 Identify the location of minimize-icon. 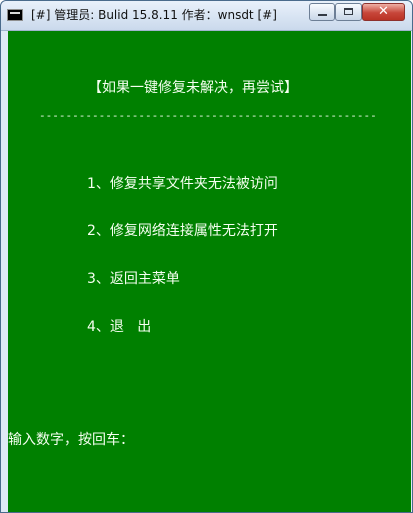
(322, 15).